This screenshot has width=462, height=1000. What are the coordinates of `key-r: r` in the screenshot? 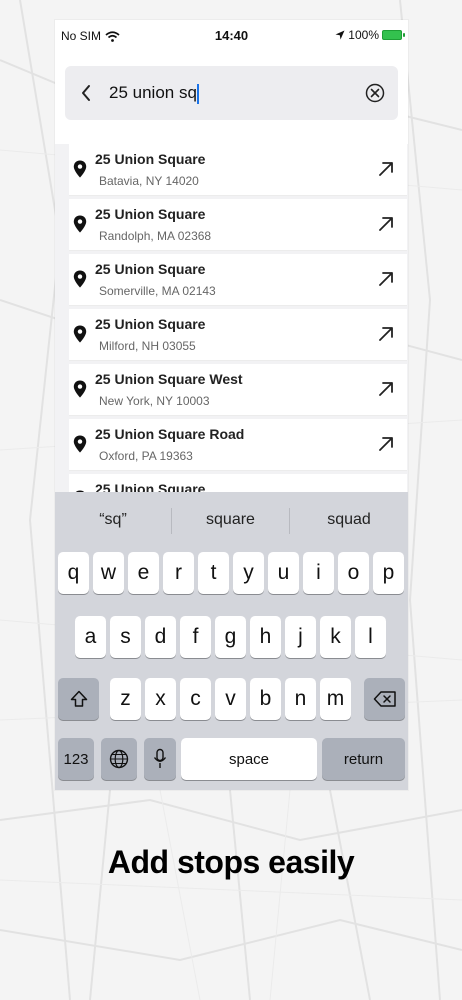 It's located at (178, 573).